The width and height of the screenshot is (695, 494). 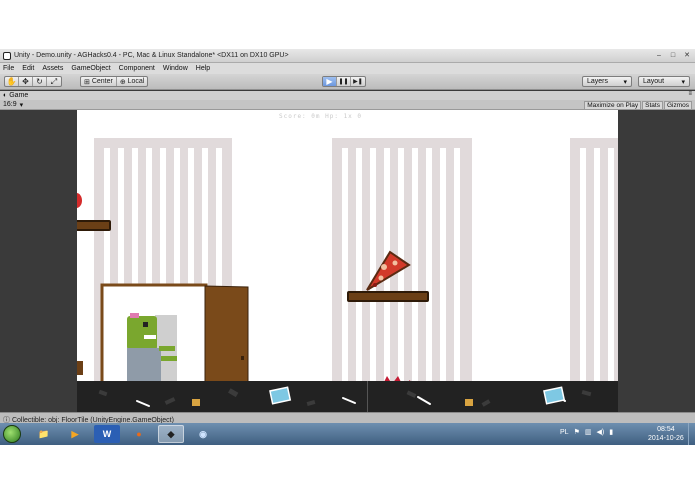 I want to click on pause-button: ❚❚, so click(x=344, y=81).